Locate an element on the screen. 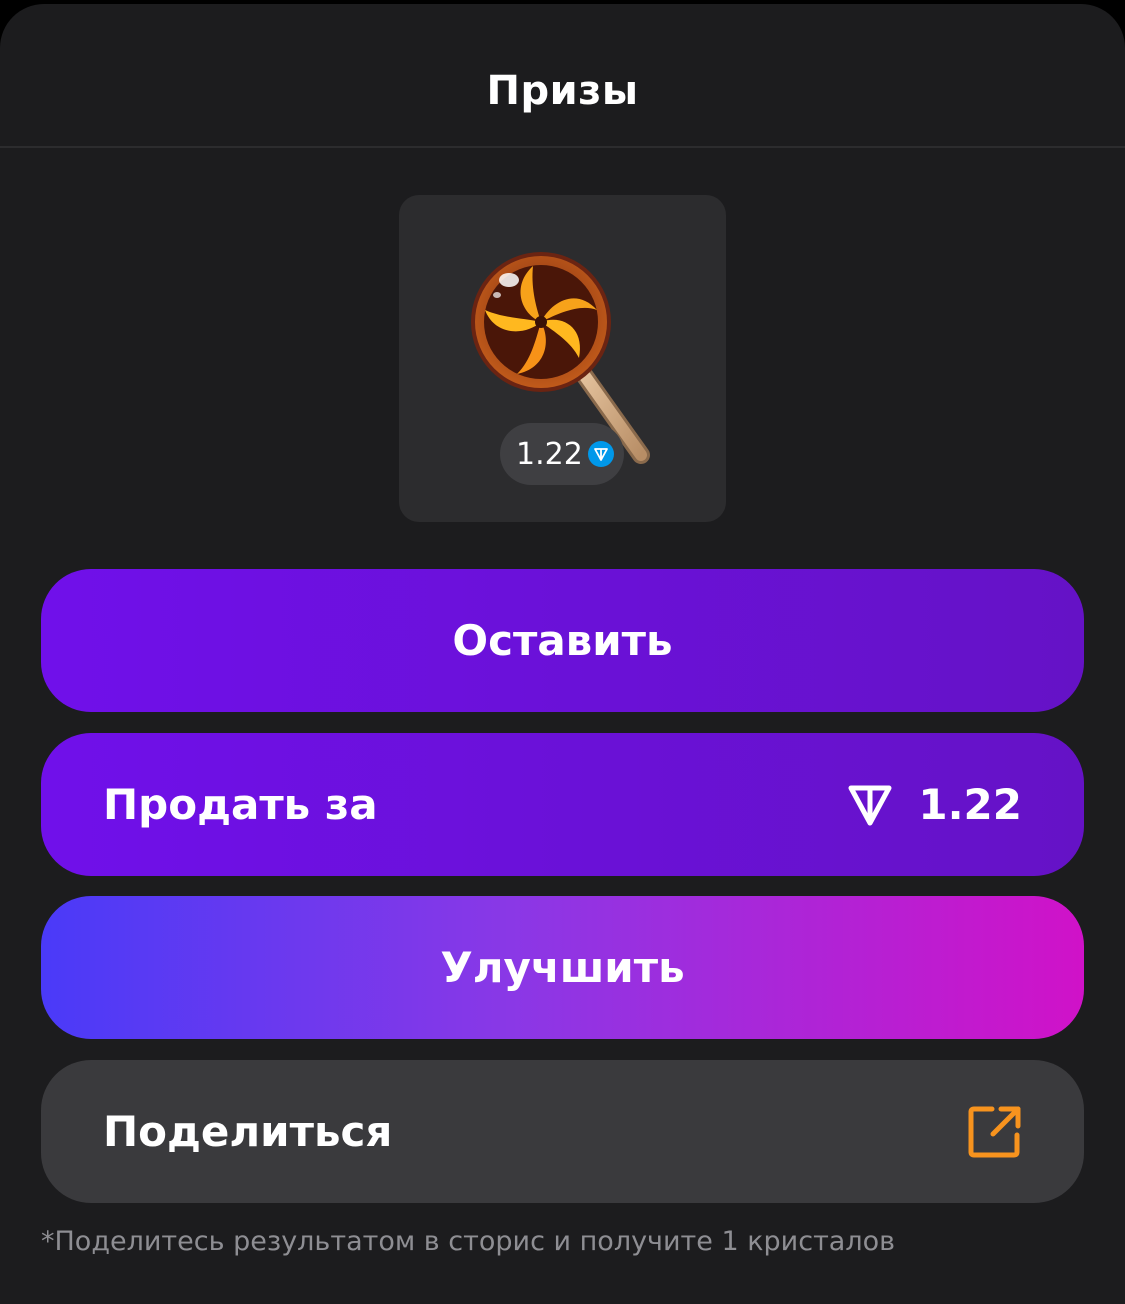  sell-button-label: Продать за is located at coordinates (240, 804).